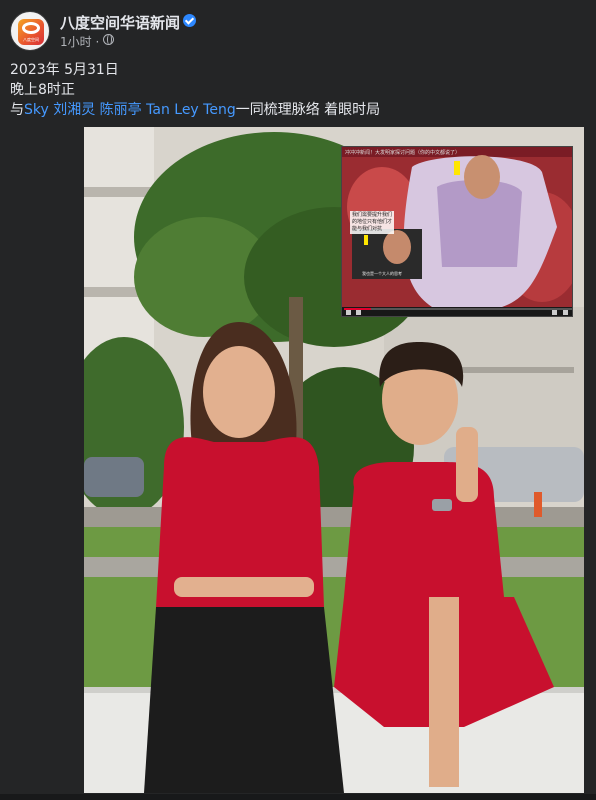  Describe the element at coordinates (372, 222) in the screenshot. I see `video-subtitle: 我们需要提升我们的地位只有他们才能与我们对抗` at that location.